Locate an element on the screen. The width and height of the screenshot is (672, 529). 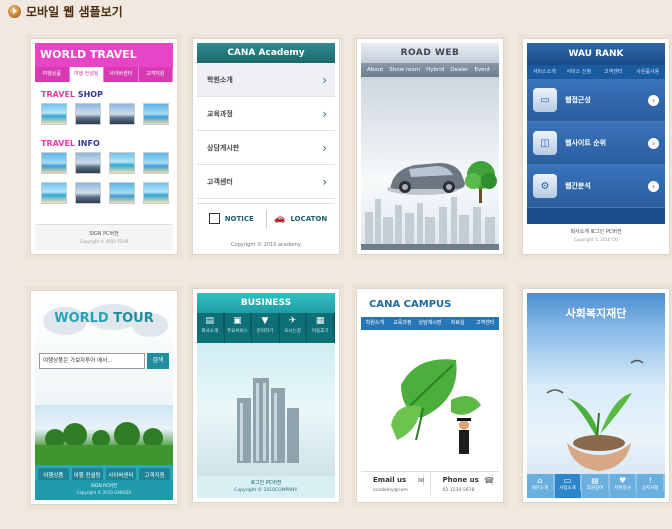
tab-item: 고객지원 is located at coordinates (156, 74).